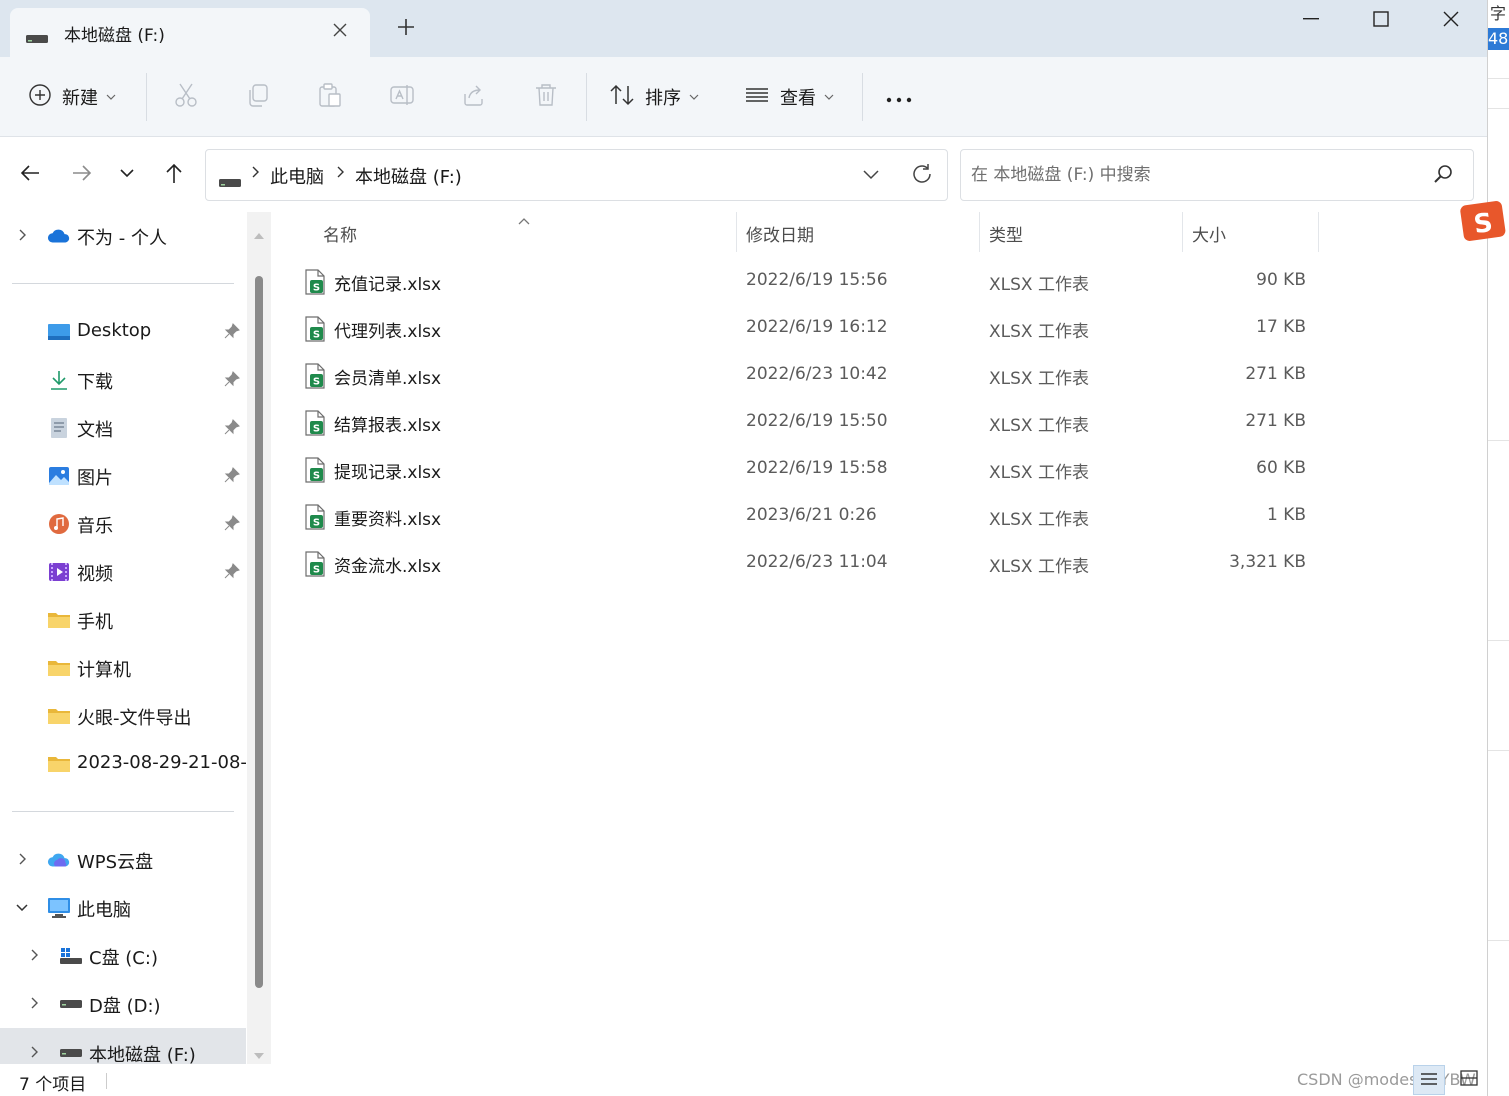  I want to click on search-input, so click(1196, 175).